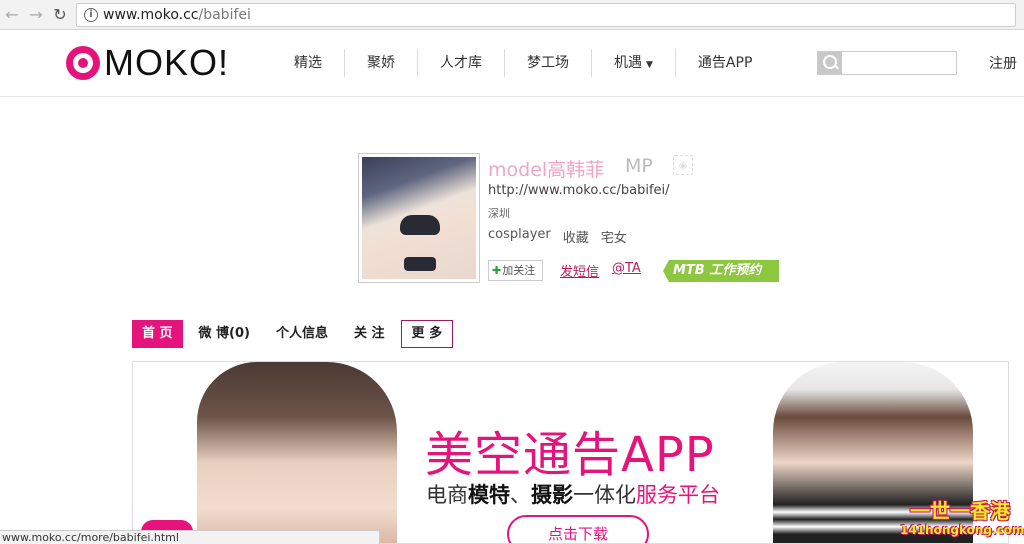  What do you see at coordinates (887, 63) in the screenshot?
I see `search-box` at bounding box center [887, 63].